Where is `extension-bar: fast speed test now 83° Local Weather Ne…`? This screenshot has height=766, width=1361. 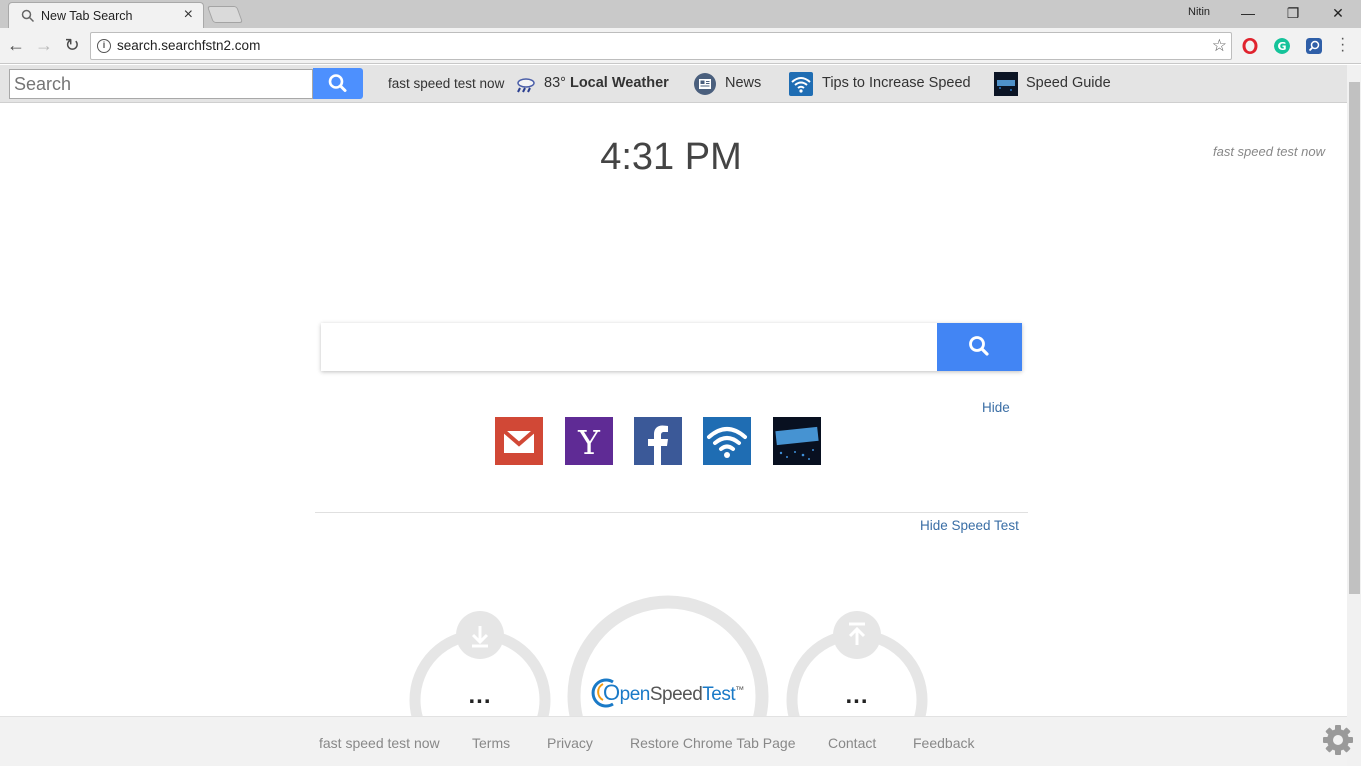
extension-bar: fast speed test now 83° Local Weather Ne… is located at coordinates (673, 84).